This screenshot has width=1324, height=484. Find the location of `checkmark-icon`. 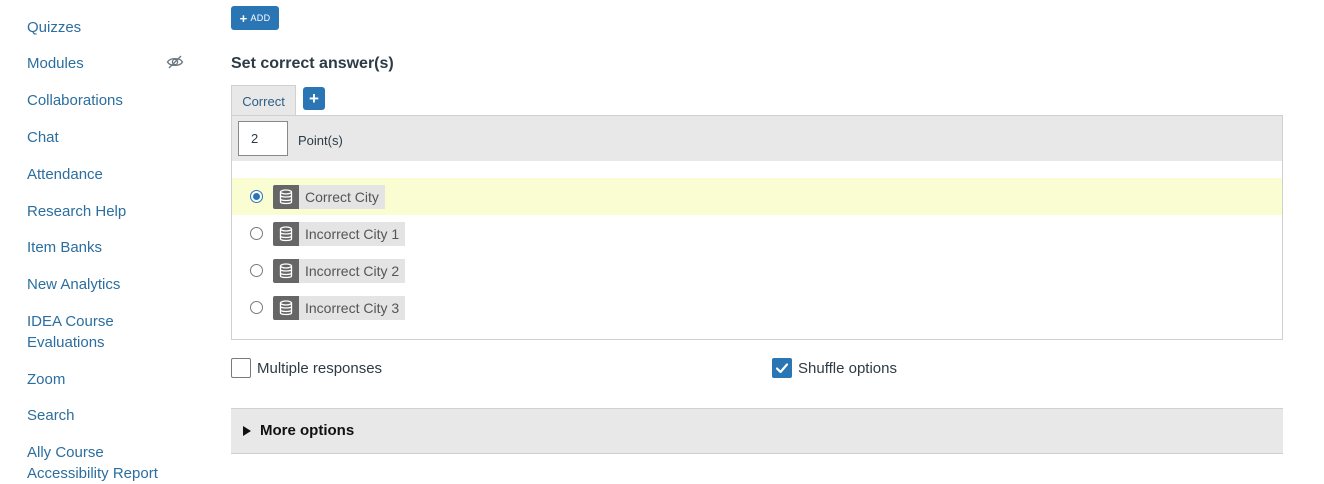

checkmark-icon is located at coordinates (782, 368).